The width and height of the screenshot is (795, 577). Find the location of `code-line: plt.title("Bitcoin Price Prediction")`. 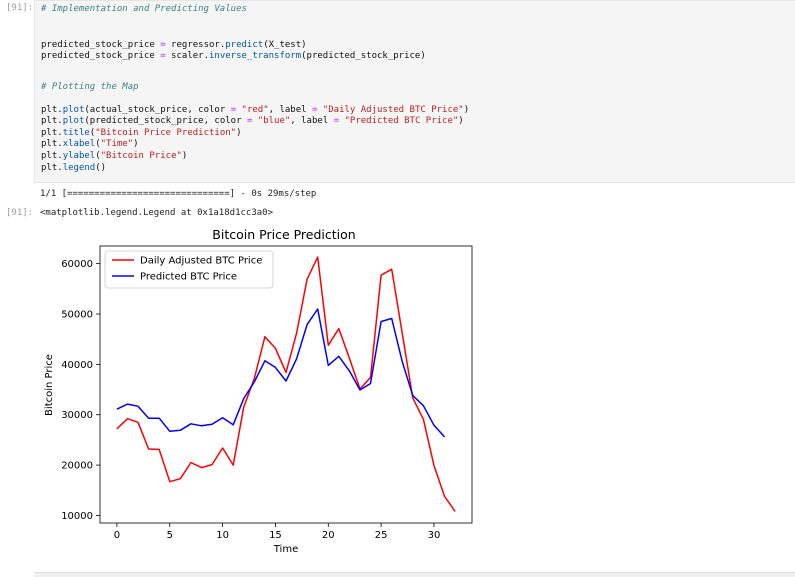

code-line: plt.title("Bitcoin Price Prediction") is located at coordinates (141, 133).